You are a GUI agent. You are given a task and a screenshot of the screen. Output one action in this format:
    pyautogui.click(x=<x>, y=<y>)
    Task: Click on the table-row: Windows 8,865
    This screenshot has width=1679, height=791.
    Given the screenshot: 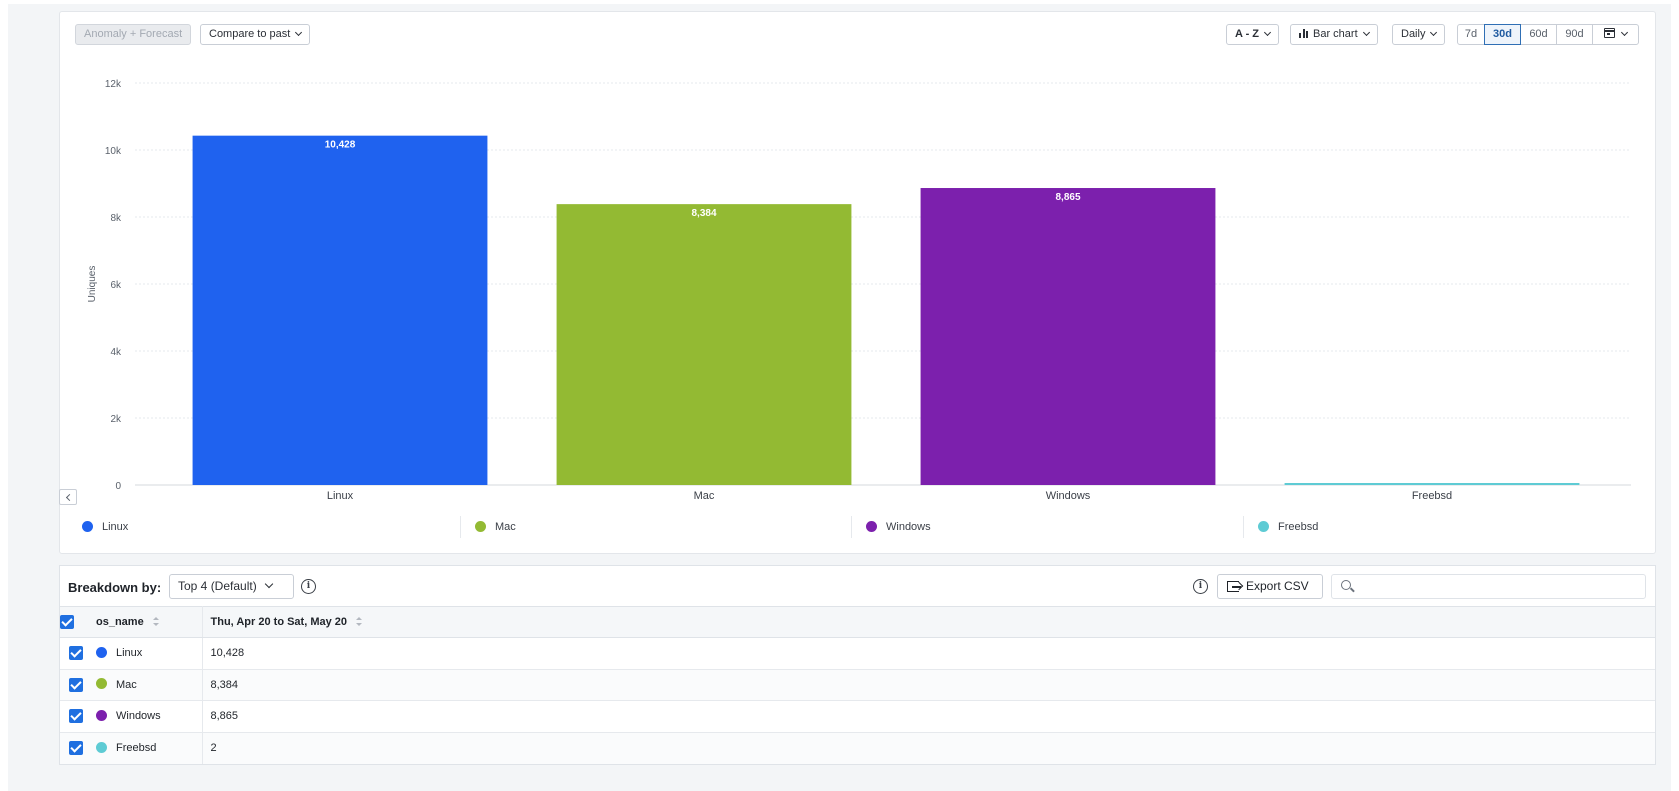 What is the action you would take?
    pyautogui.click(x=857, y=716)
    